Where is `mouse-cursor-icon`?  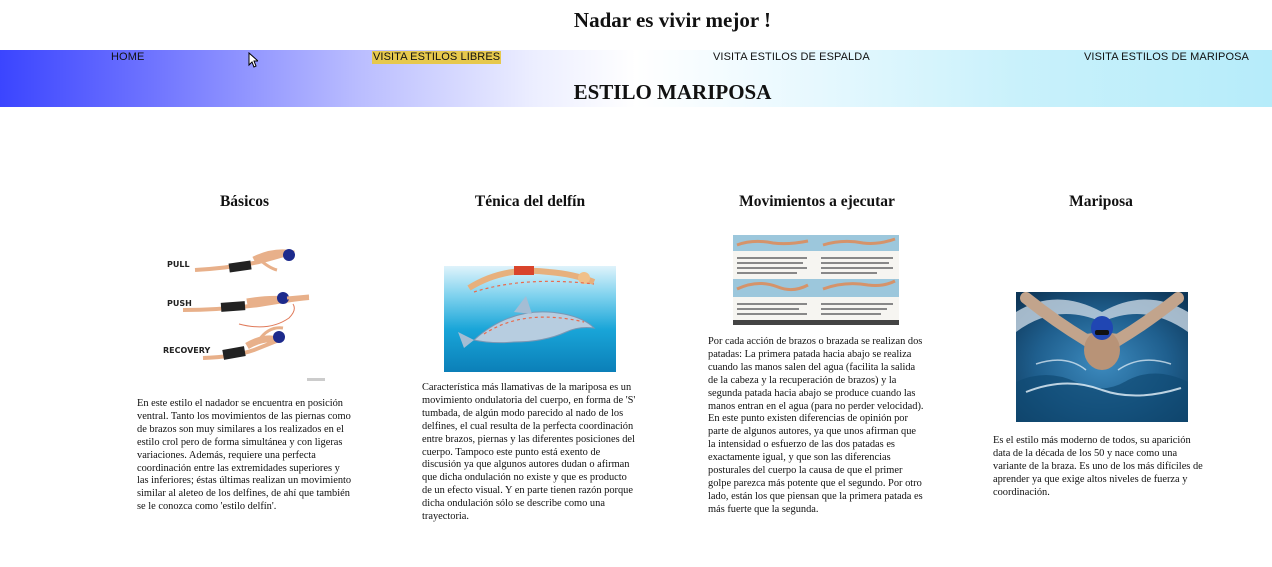 mouse-cursor-icon is located at coordinates (253, 60).